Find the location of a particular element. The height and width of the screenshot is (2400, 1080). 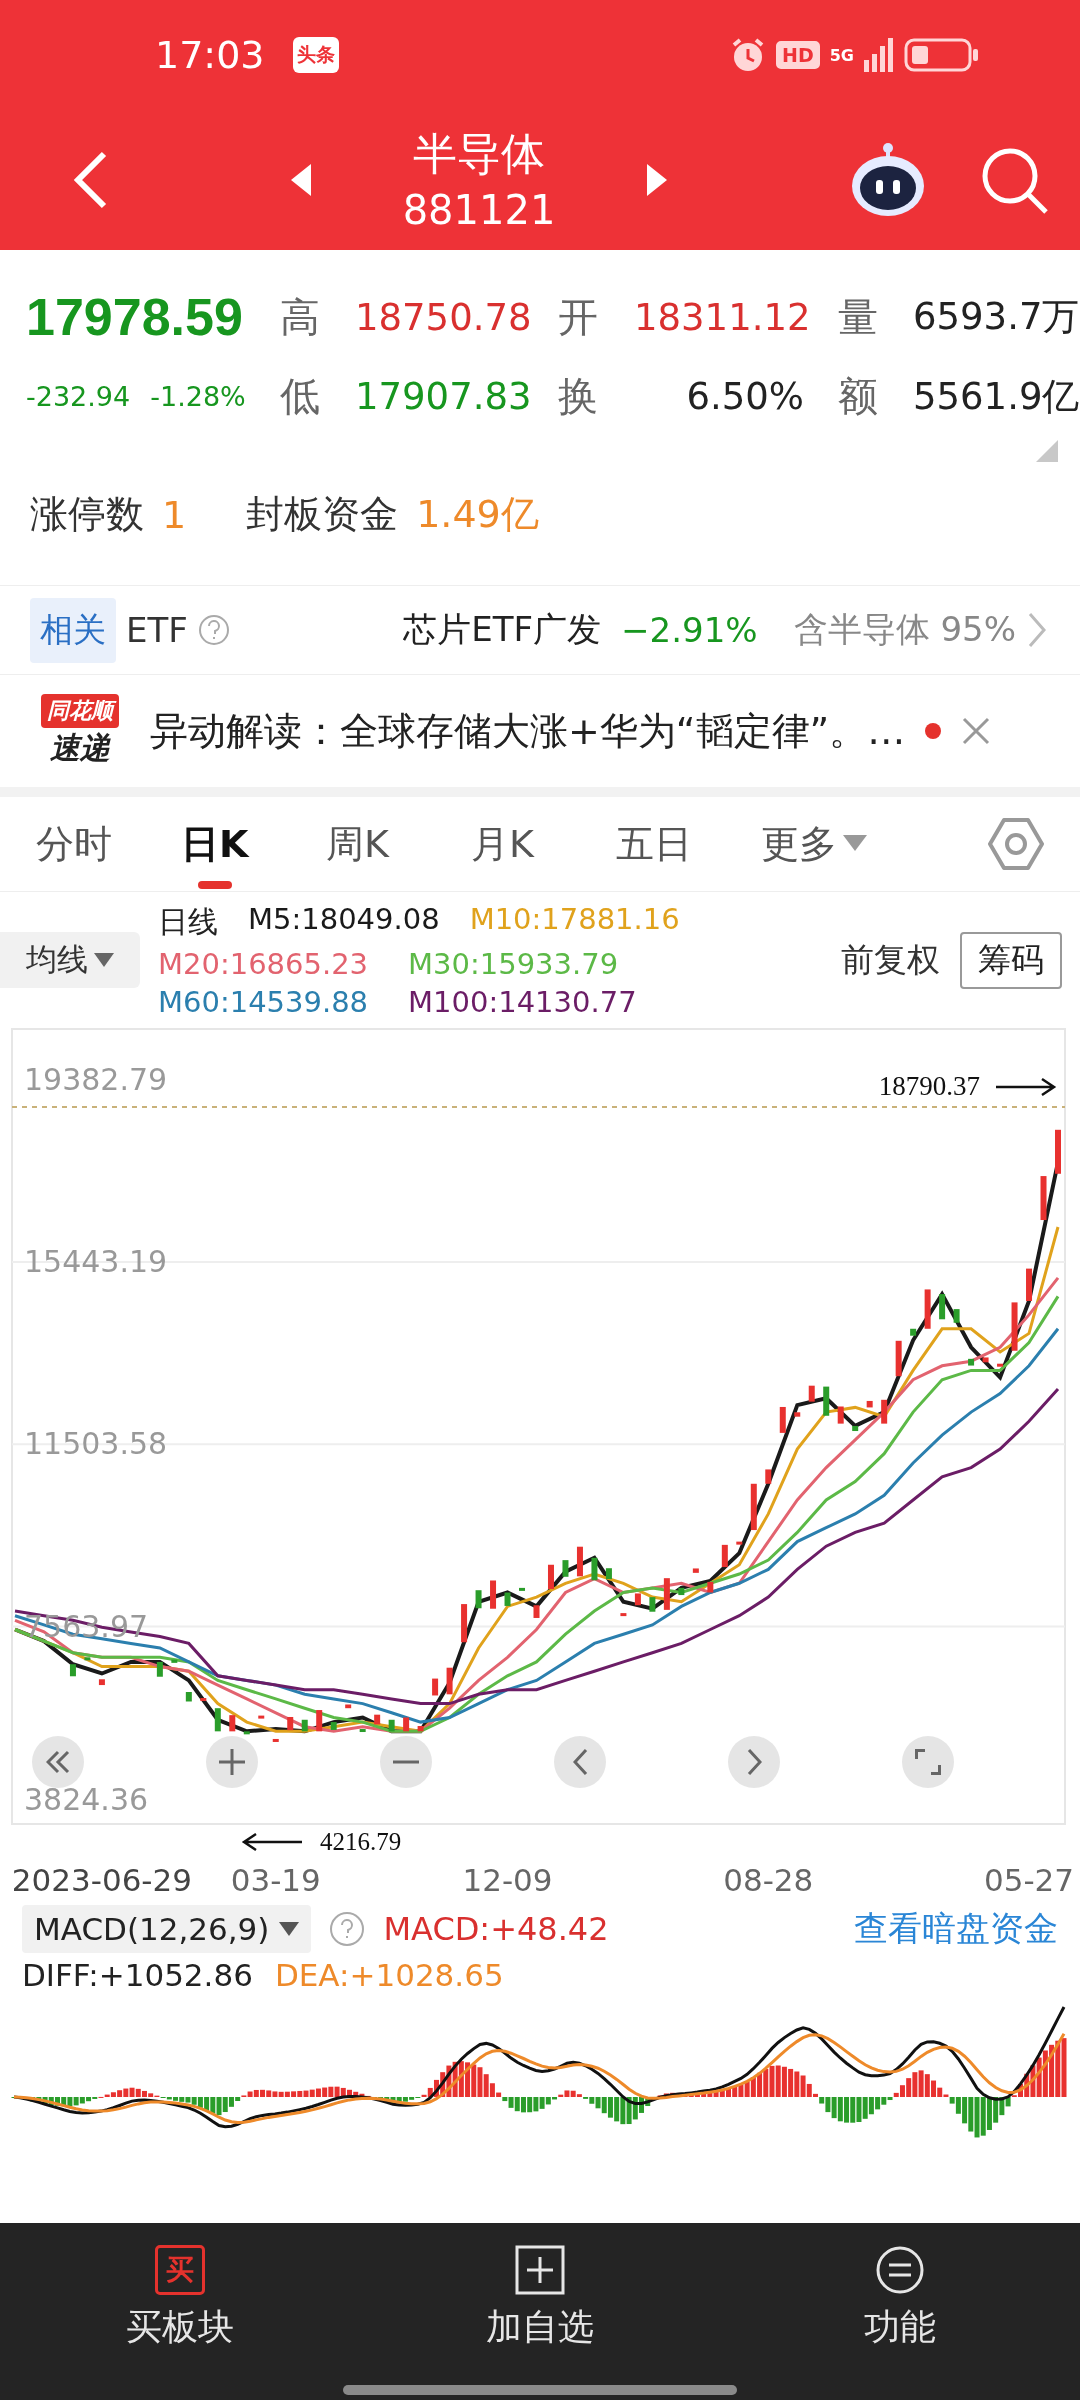

minus-icon is located at coordinates (406, 1762).